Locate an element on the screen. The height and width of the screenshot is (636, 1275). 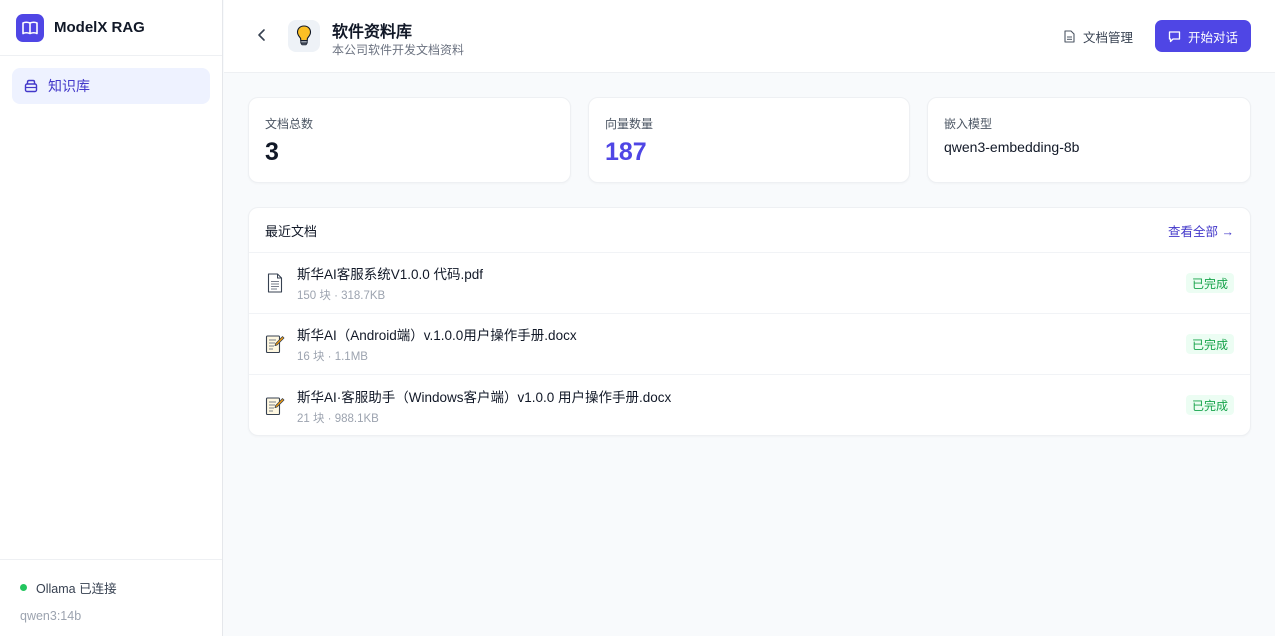
book-icon is located at coordinates (30, 27).